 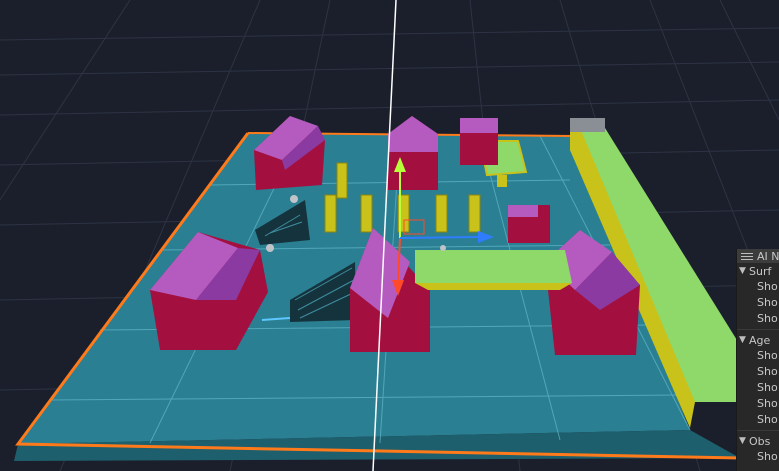 I want to click on menu-icon, so click(x=747, y=256).